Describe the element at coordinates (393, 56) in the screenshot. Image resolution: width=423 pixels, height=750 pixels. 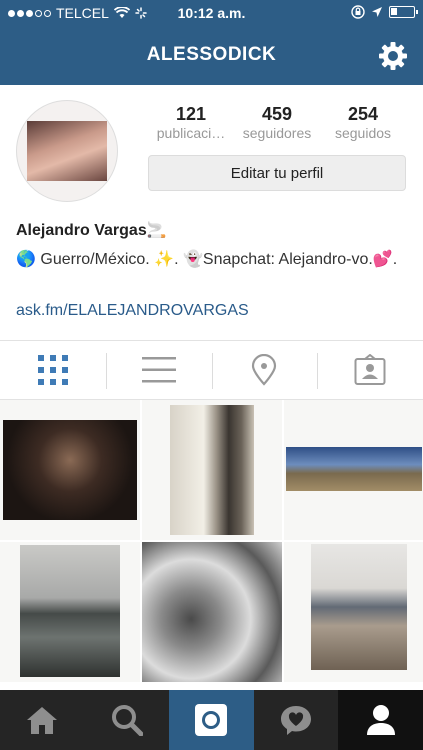
I see `gear-icon` at that location.